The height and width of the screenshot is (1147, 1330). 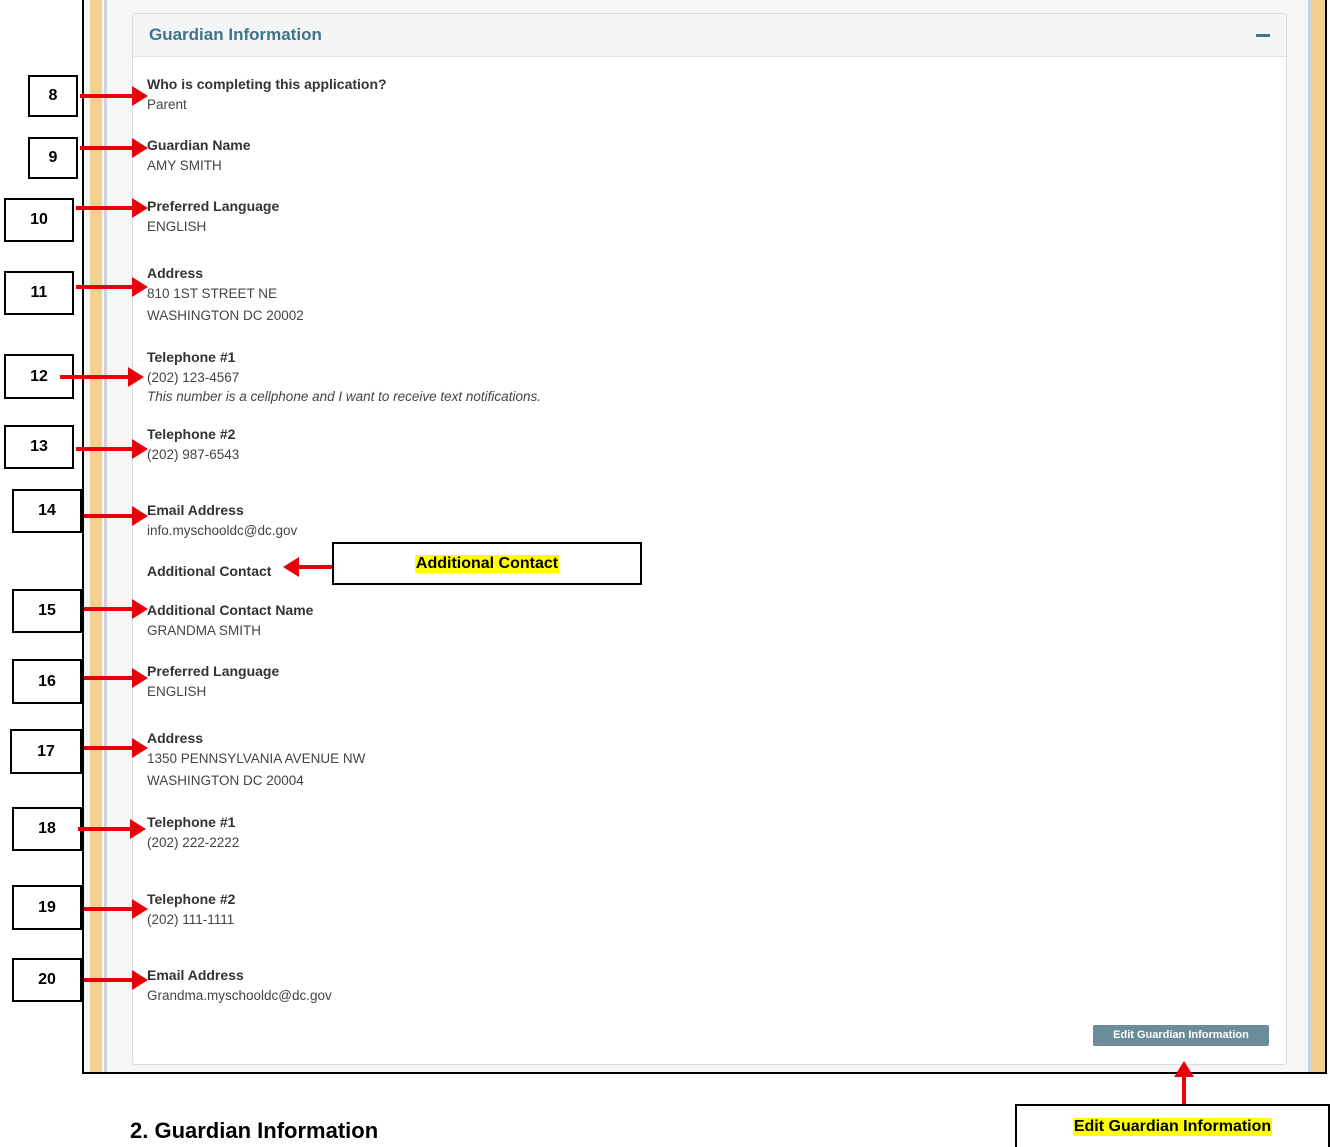 I want to click on field-label: Who is completing this application?, so click(x=267, y=84).